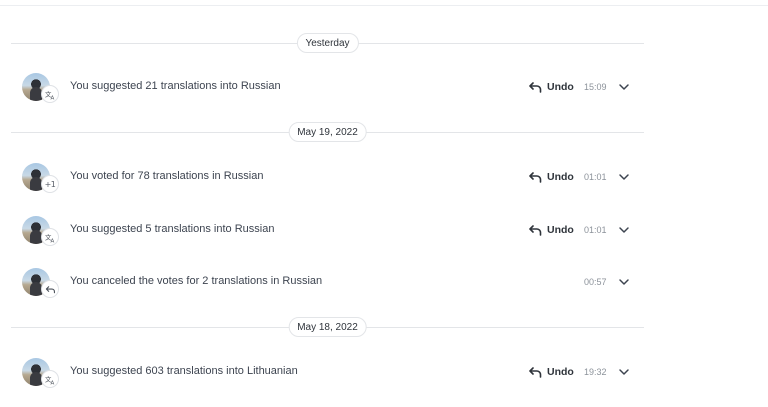 The height and width of the screenshot is (407, 768). What do you see at coordinates (595, 372) in the screenshot?
I see `timestamp: 19:32` at bounding box center [595, 372].